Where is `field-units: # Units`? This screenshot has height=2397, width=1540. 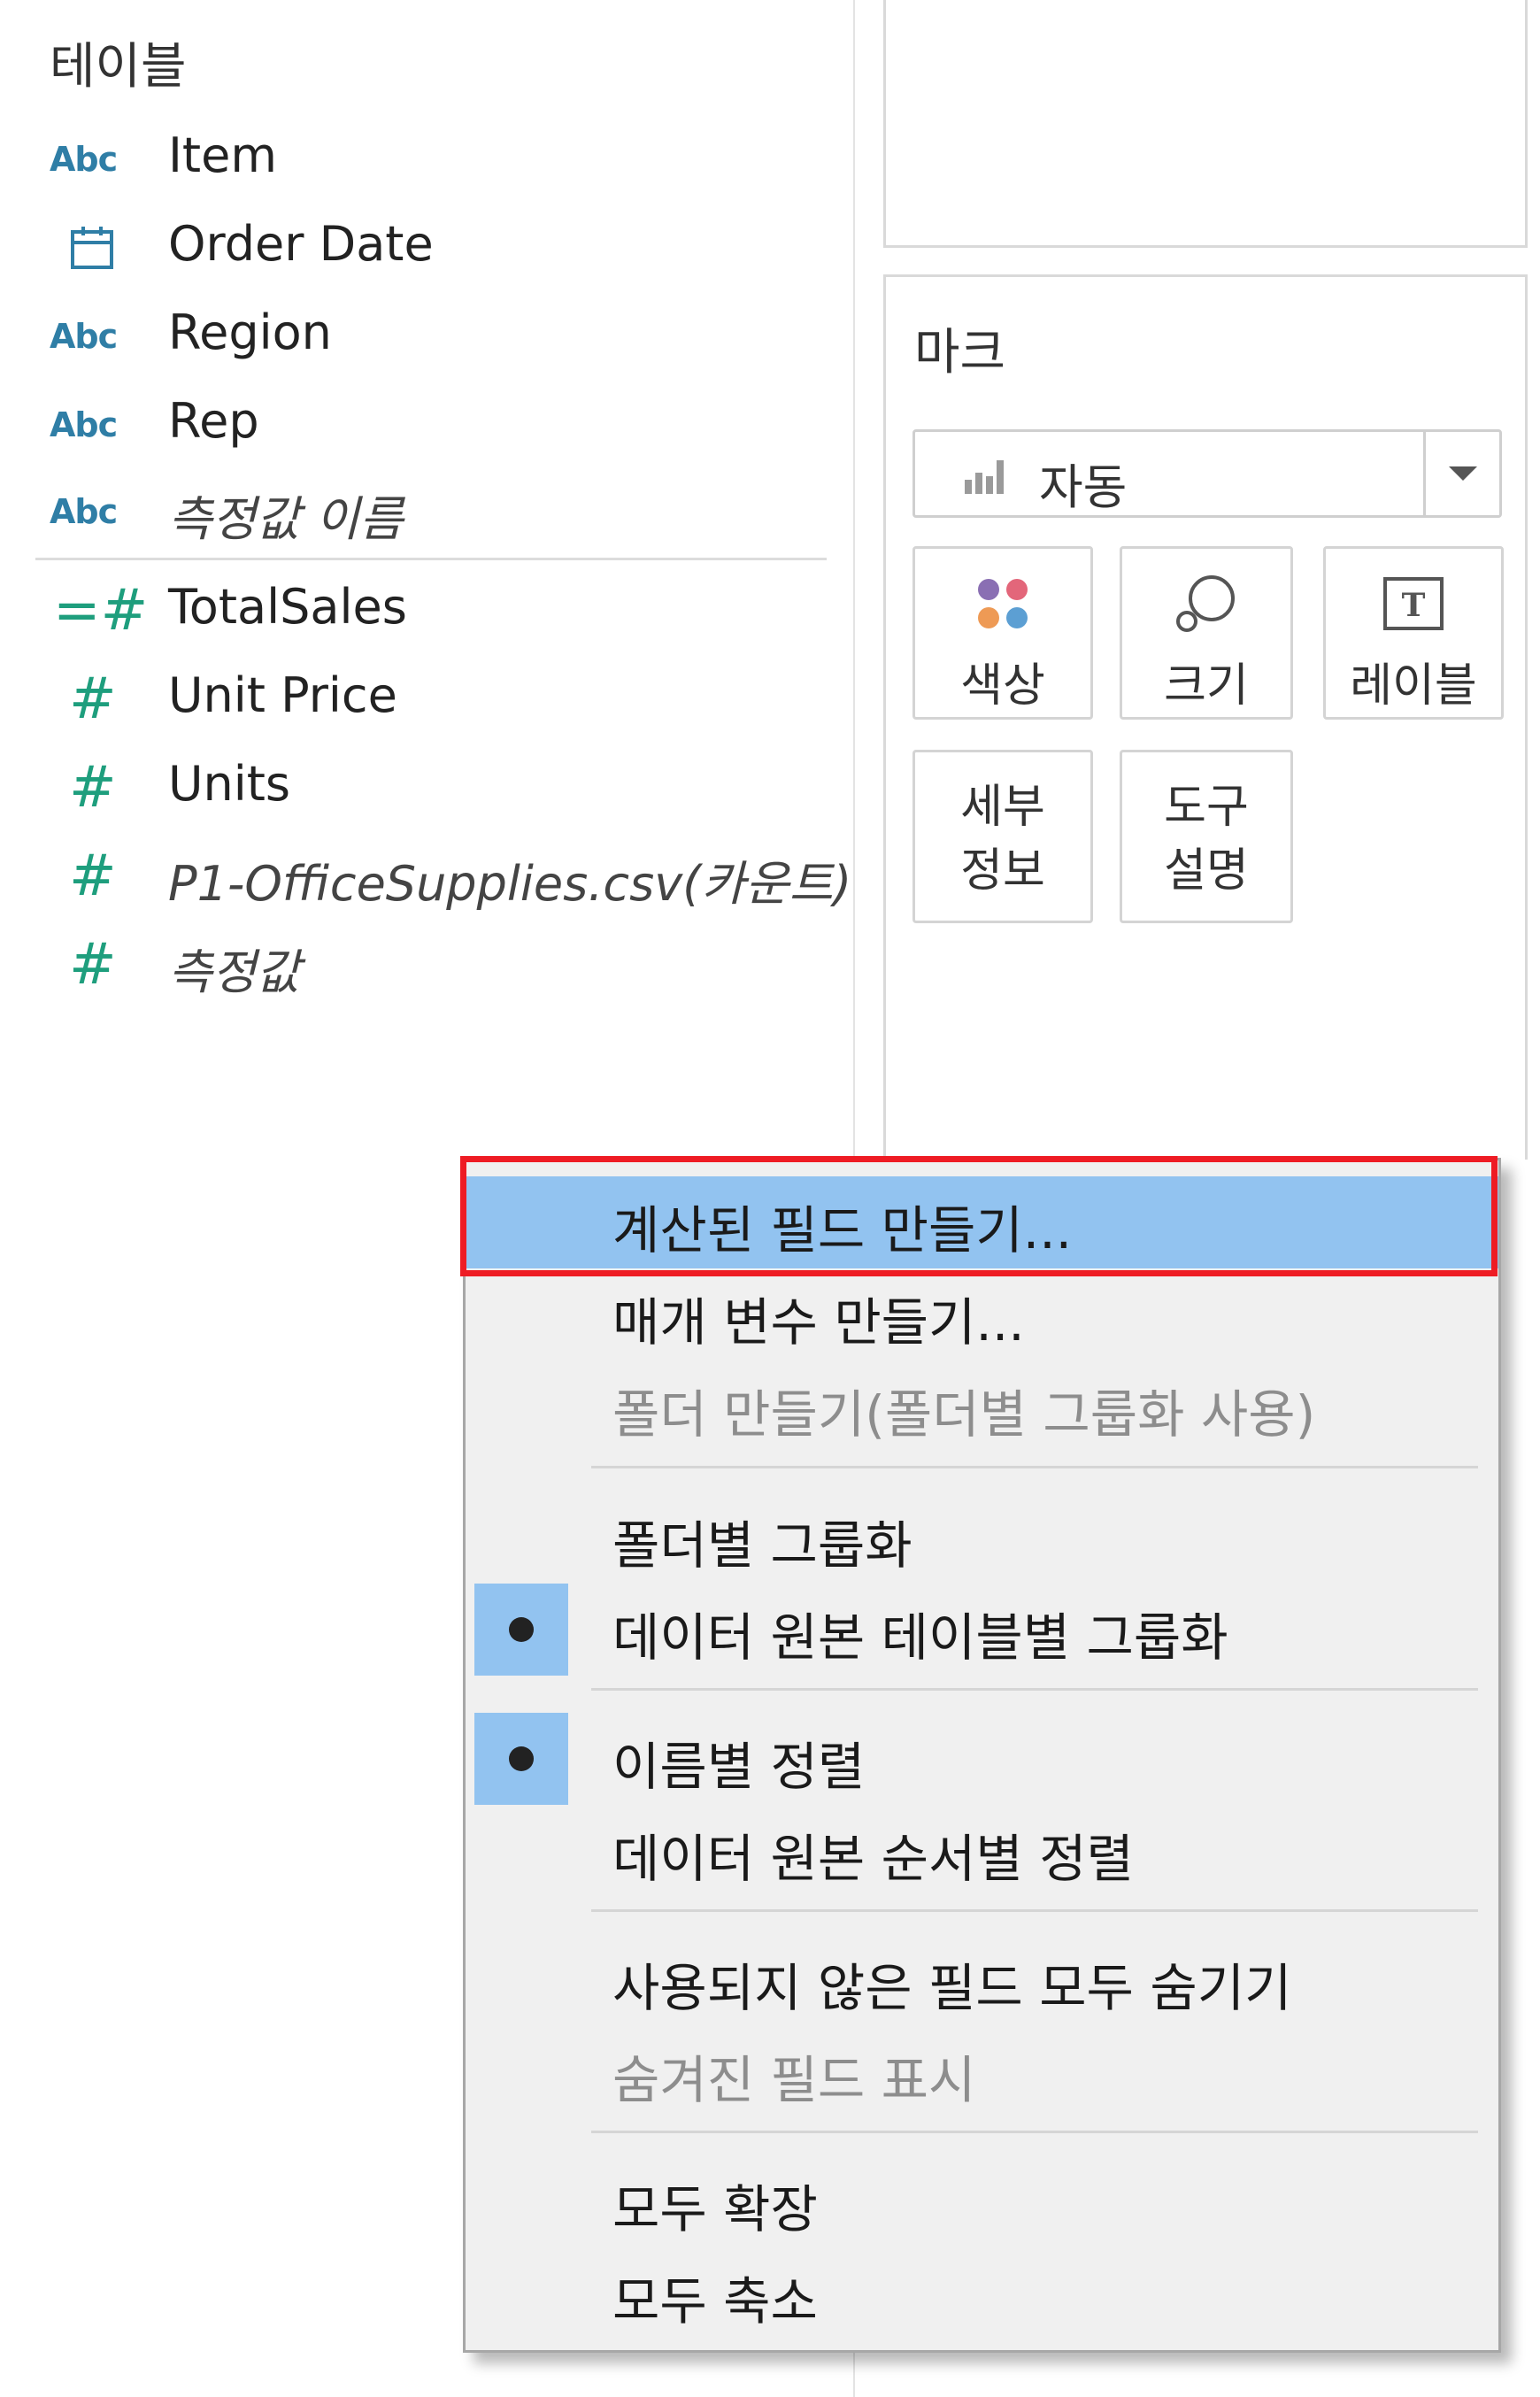 field-units: # Units is located at coordinates (427, 788).